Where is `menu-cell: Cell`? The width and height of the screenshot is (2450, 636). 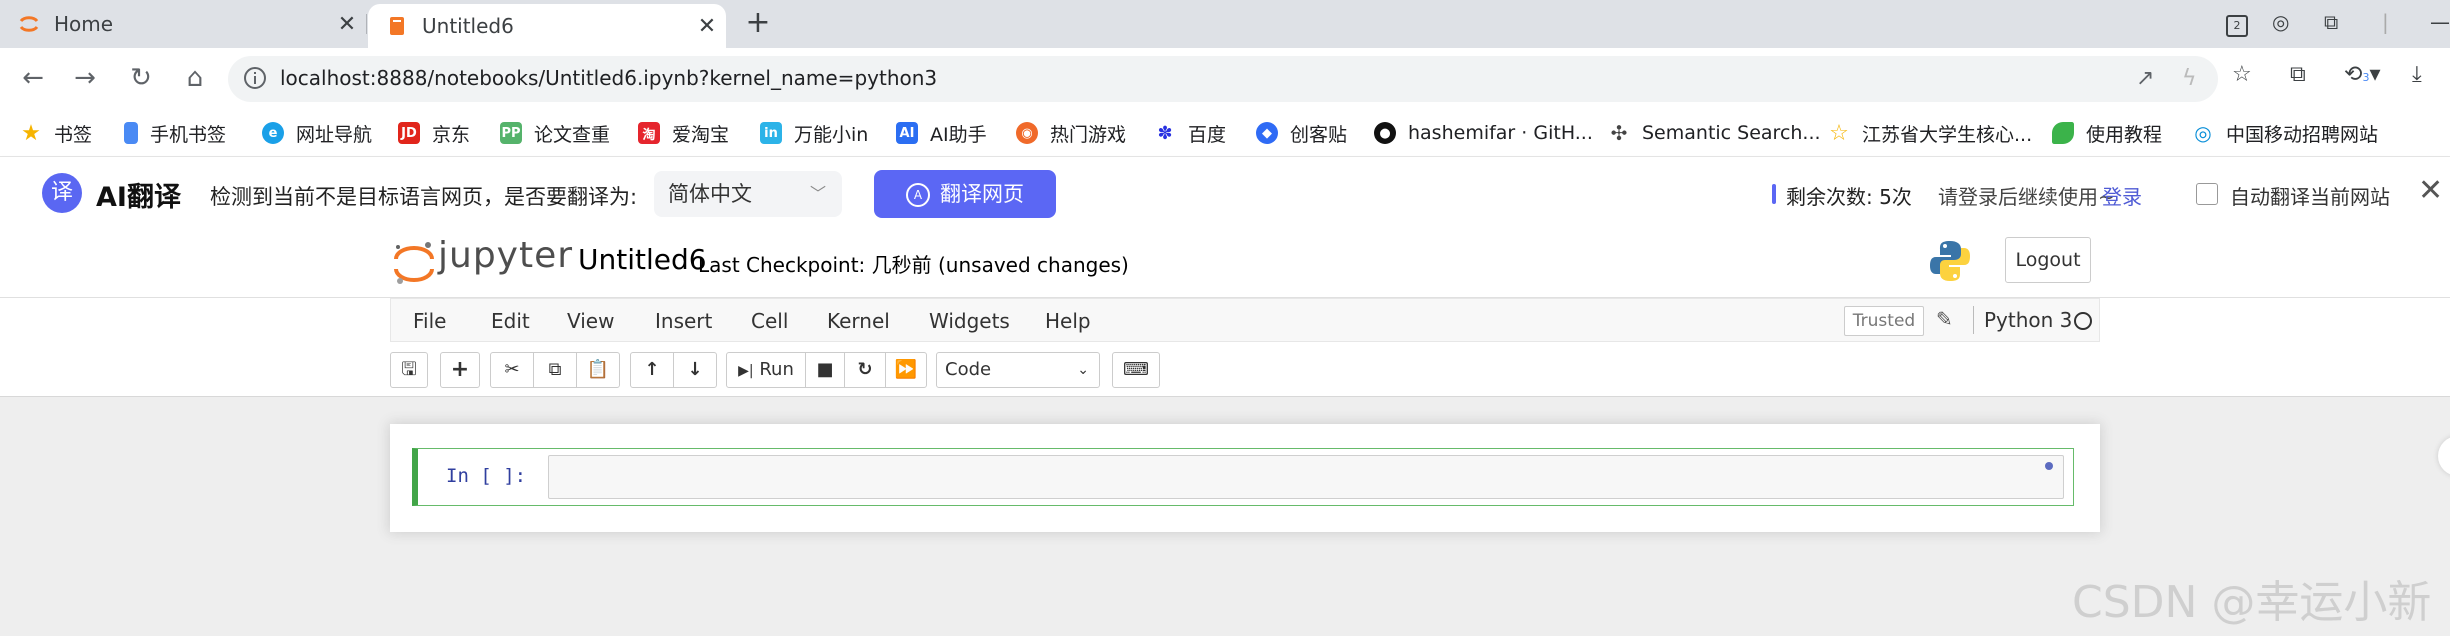
menu-cell: Cell is located at coordinates (769, 321).